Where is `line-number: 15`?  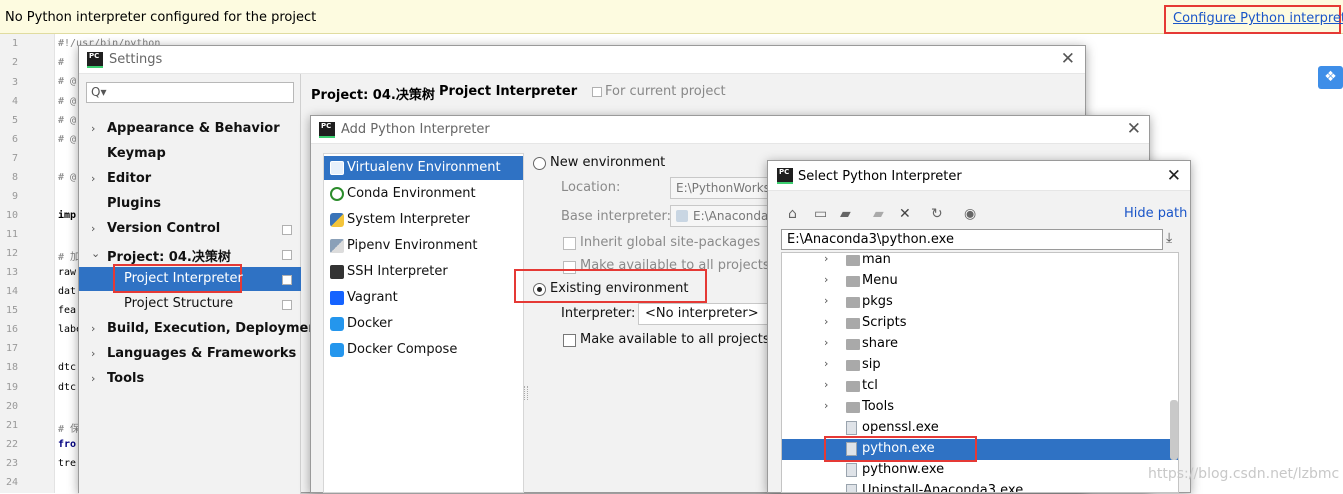
line-number: 15 is located at coordinates (11, 310).